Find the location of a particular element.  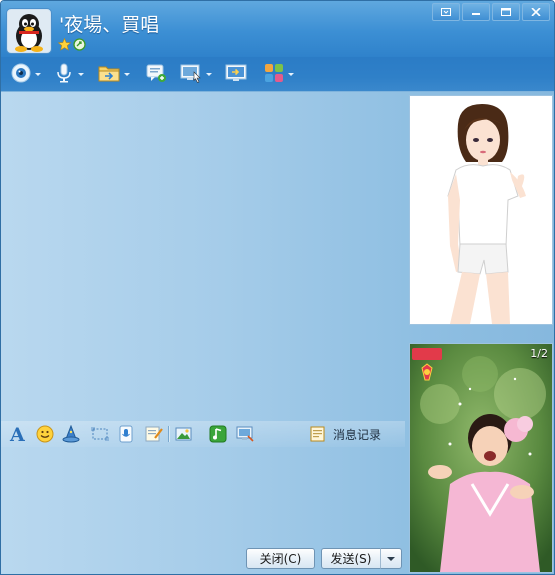

screen-send-button is located at coordinates (247, 434).